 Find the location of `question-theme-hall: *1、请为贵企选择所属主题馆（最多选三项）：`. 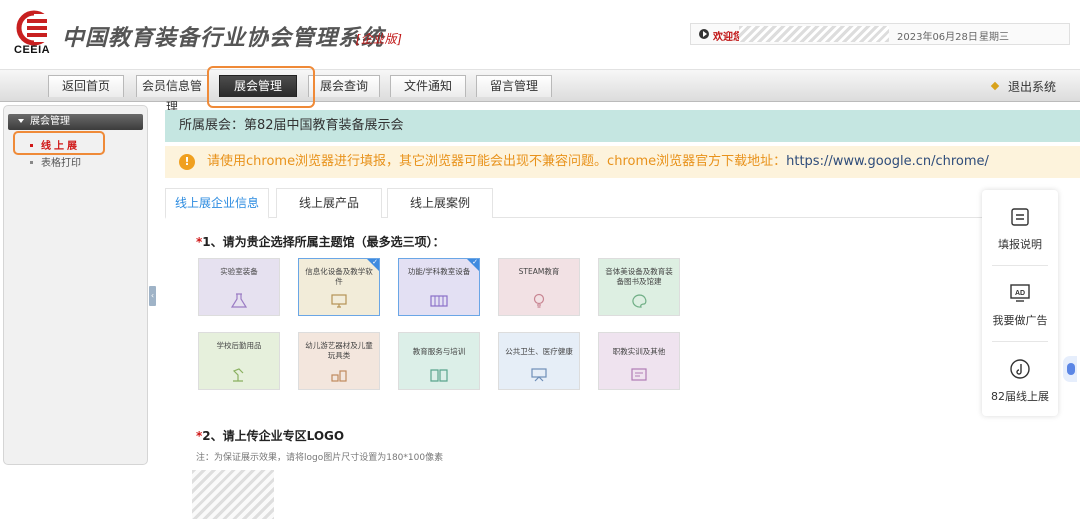

question-theme-hall: *1、请为贵企选择所属主题馆（最多选三项）： is located at coordinates (320, 241).